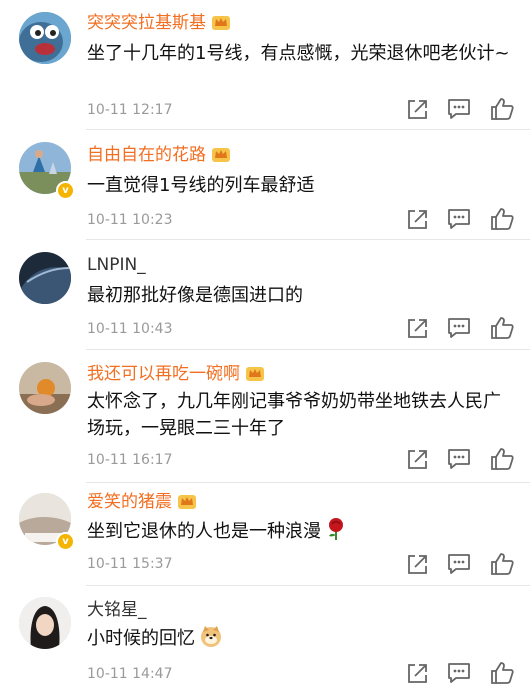 The height and width of the screenshot is (696, 530). Describe the element at coordinates (159, 155) in the screenshot. I see `username: 自由自在的花路` at that location.